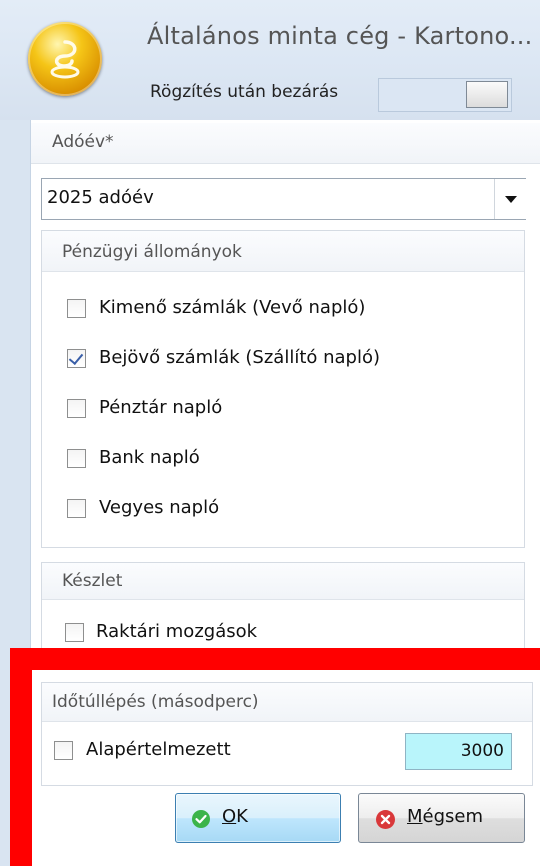  I want to click on label-outgoing-invoices: Kimenő számlák (Vevő napló), so click(232, 307).